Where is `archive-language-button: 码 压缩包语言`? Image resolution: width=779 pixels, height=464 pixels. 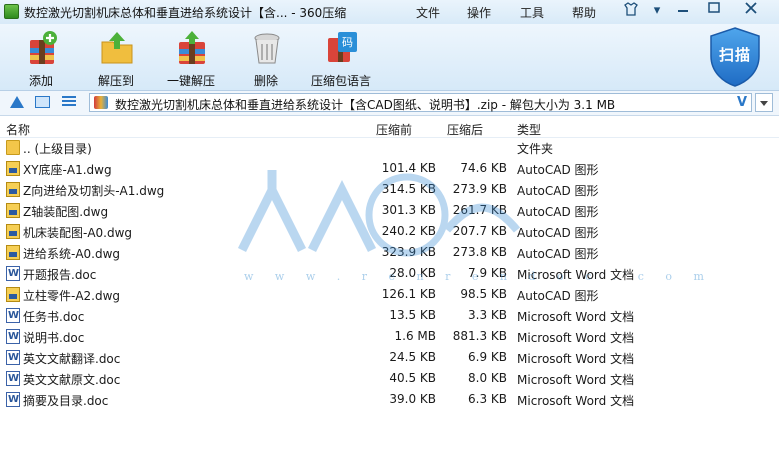 archive-language-button: 码 压缩包语言 is located at coordinates (341, 58).